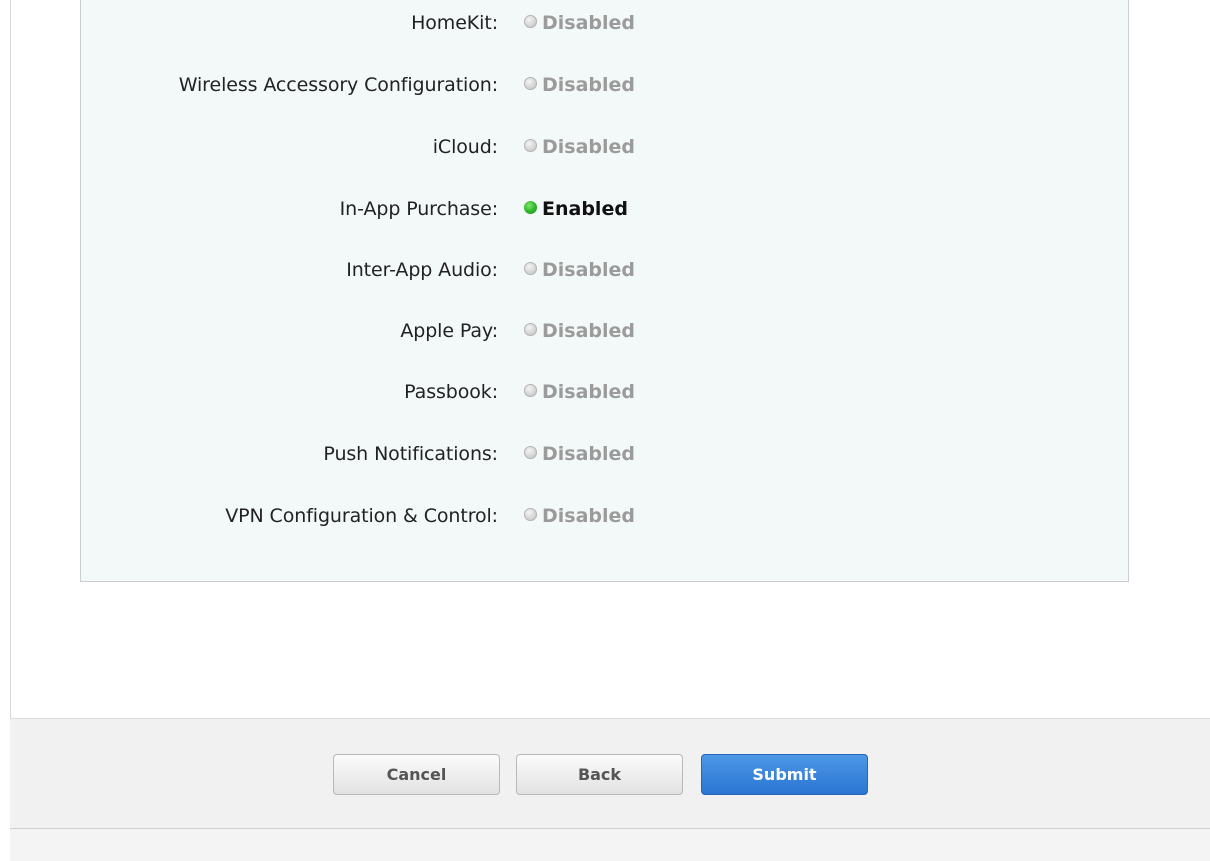  I want to click on service-row-apple-pay: Apple Pay: Disabled, so click(604, 331).